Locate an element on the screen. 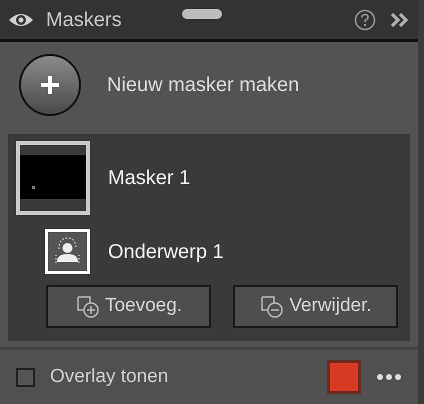  collapse-icon is located at coordinates (400, 20).